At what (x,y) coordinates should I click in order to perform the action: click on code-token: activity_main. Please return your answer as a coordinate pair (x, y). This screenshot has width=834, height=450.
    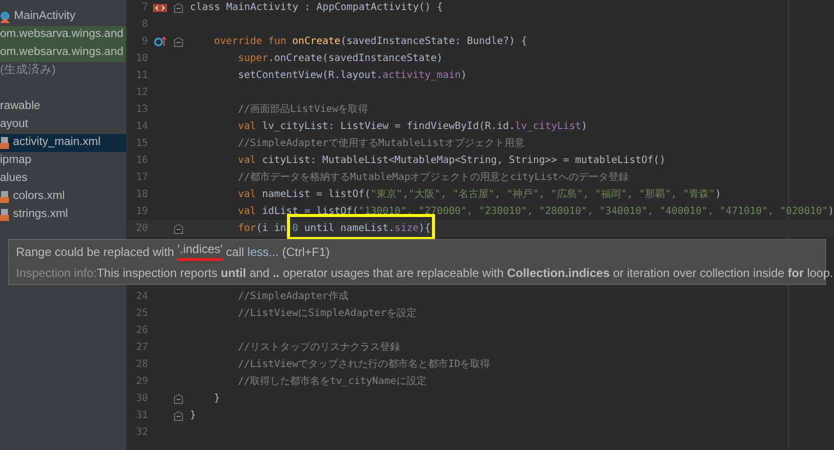
    Looking at the image, I should click on (421, 76).